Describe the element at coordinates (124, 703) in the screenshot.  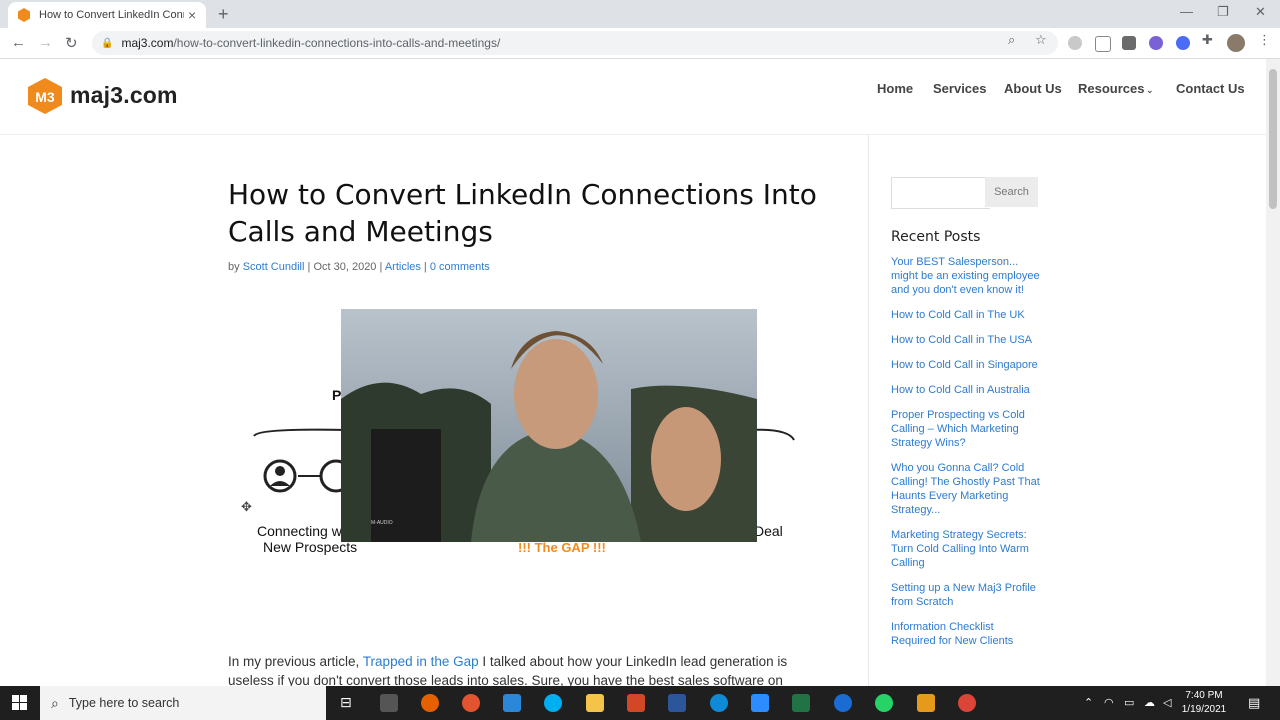
I see `taskbar-search-placeholder: Type here to search` at that location.